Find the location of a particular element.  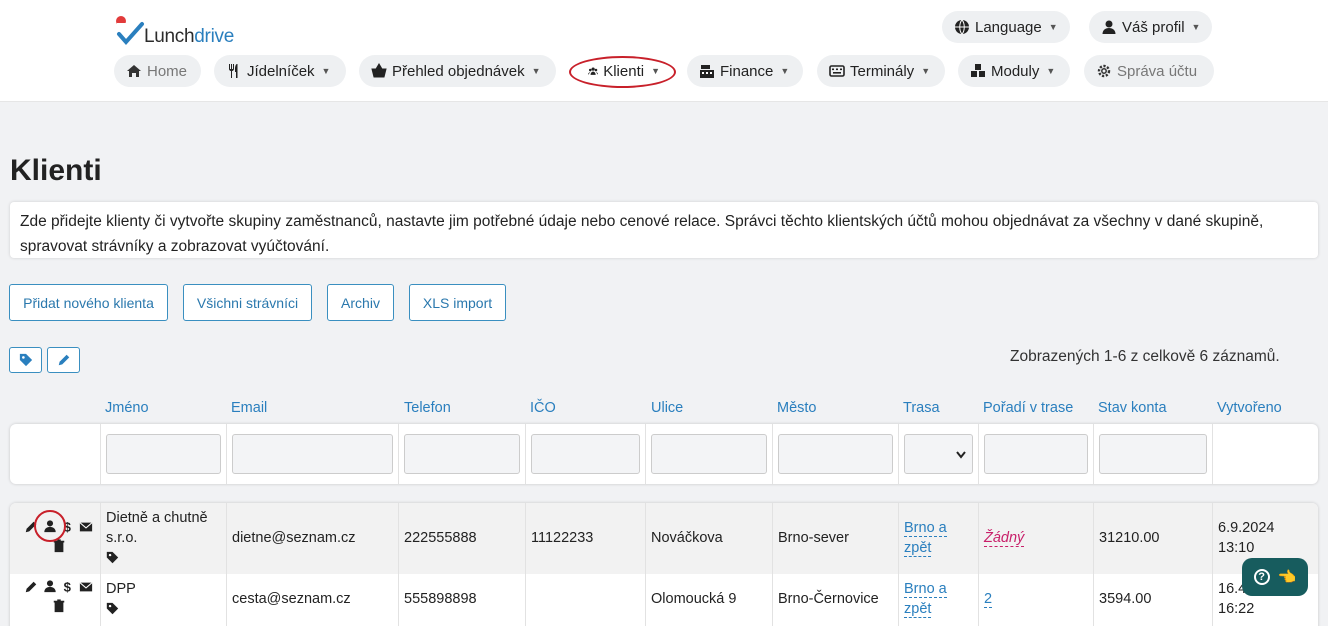

nav-modules: Moduly ▼ is located at coordinates (1014, 71).